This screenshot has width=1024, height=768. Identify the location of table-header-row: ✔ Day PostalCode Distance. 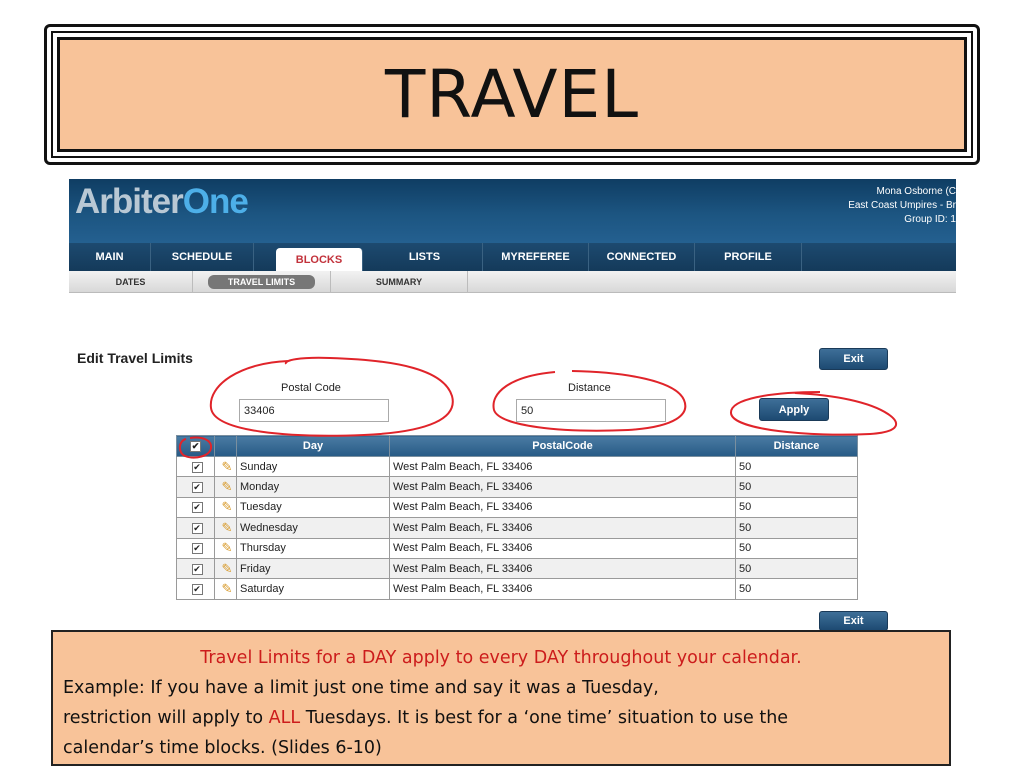
(517, 446).